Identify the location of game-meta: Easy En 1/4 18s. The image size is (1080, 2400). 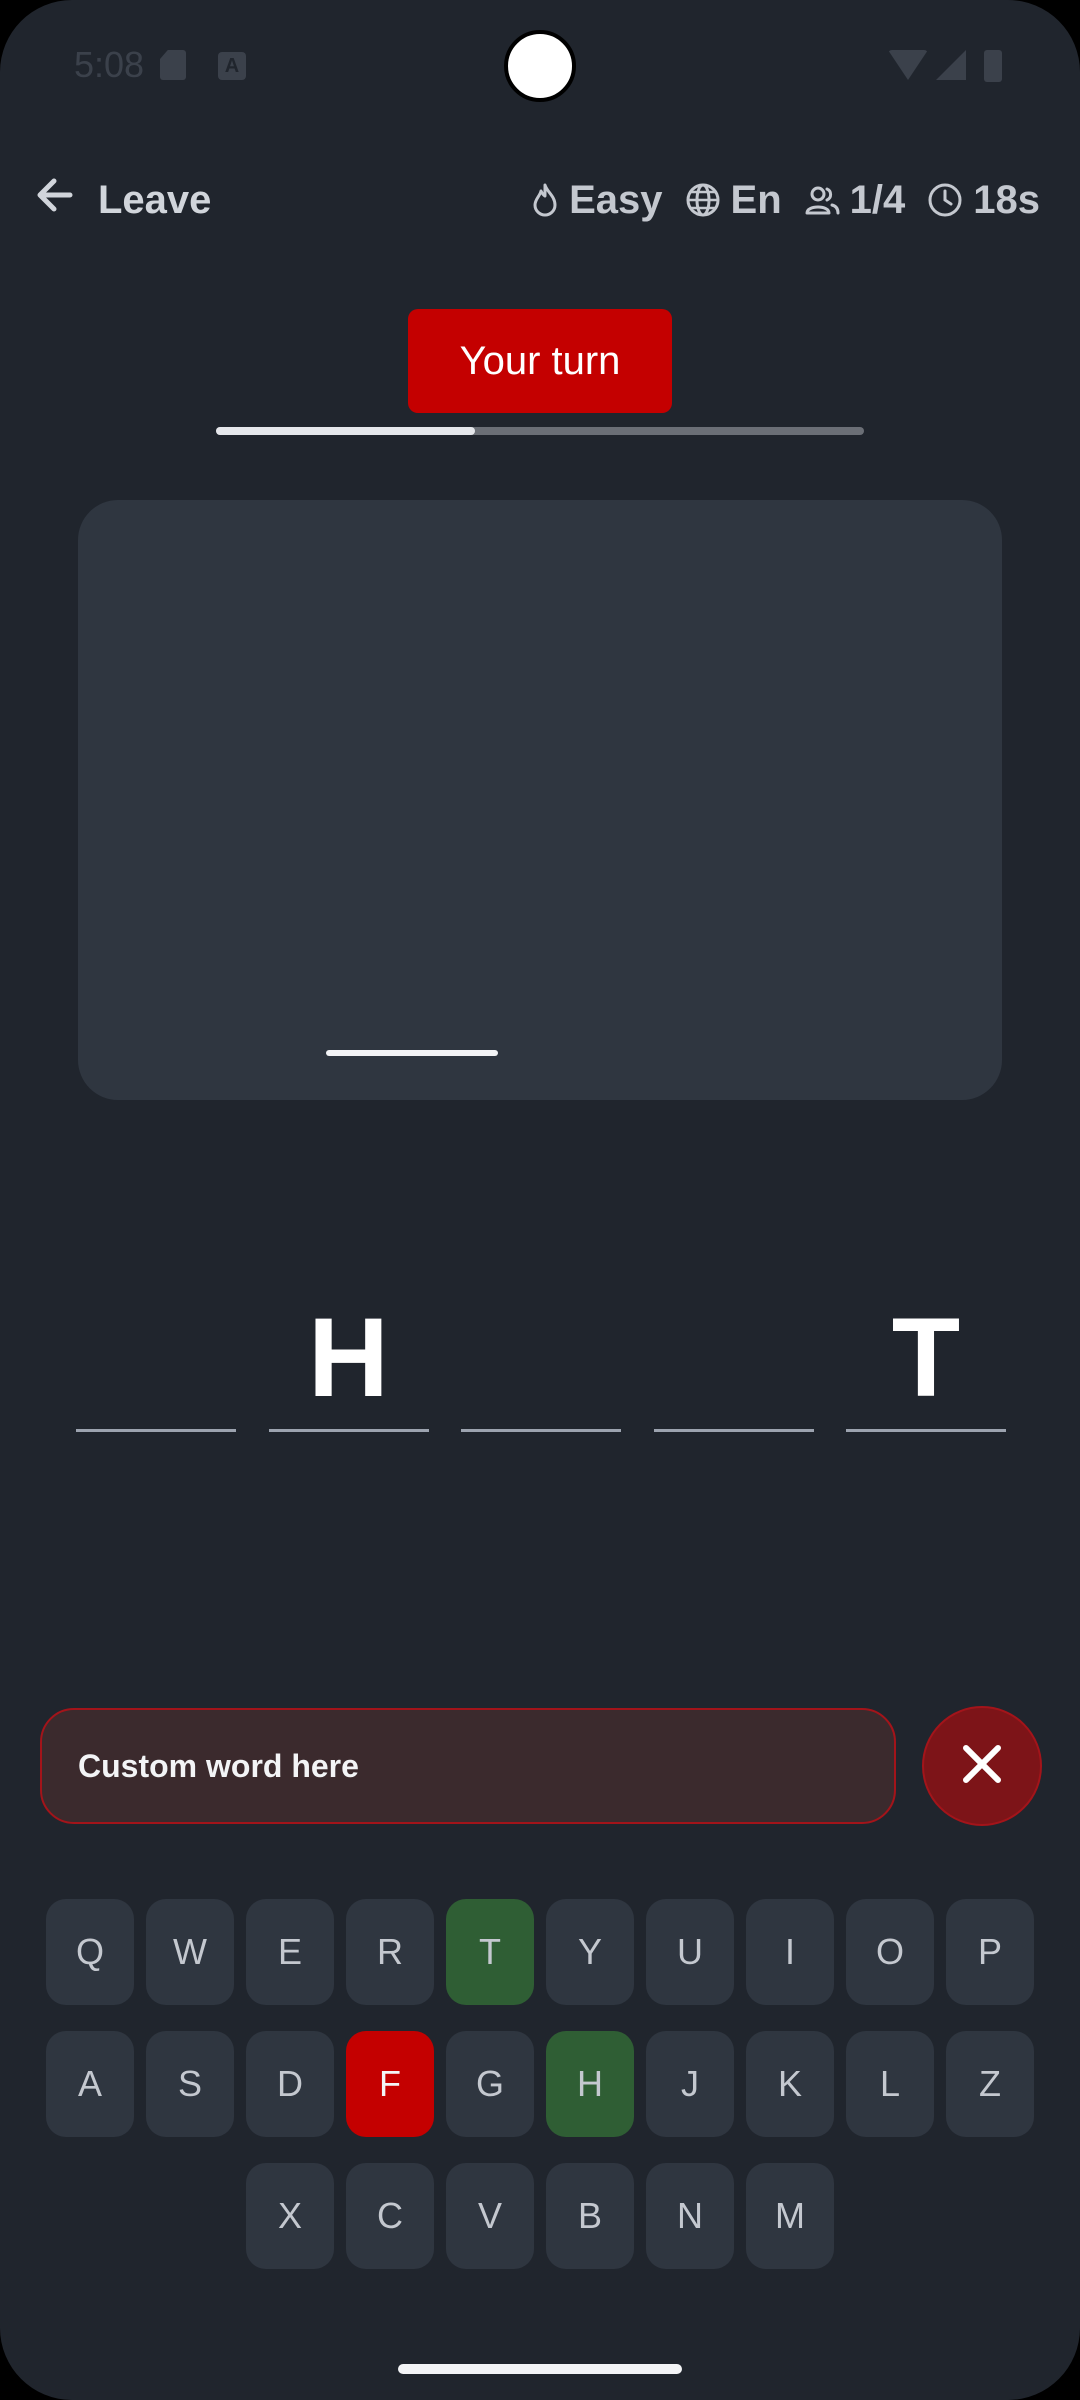
(785, 200).